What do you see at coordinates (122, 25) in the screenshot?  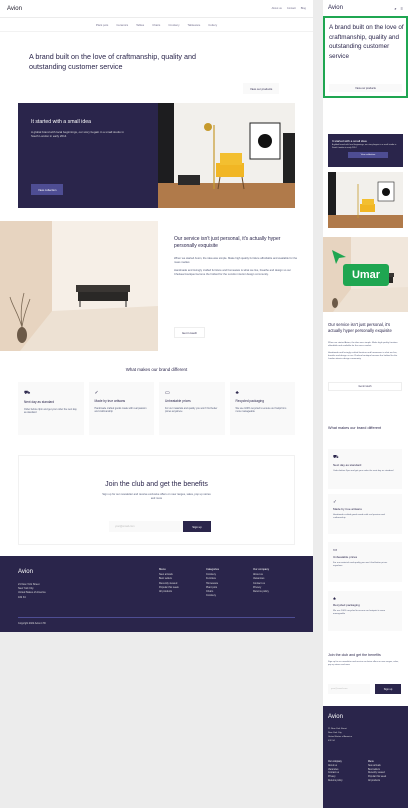 I see `nav-item: Ceramics` at bounding box center [122, 25].